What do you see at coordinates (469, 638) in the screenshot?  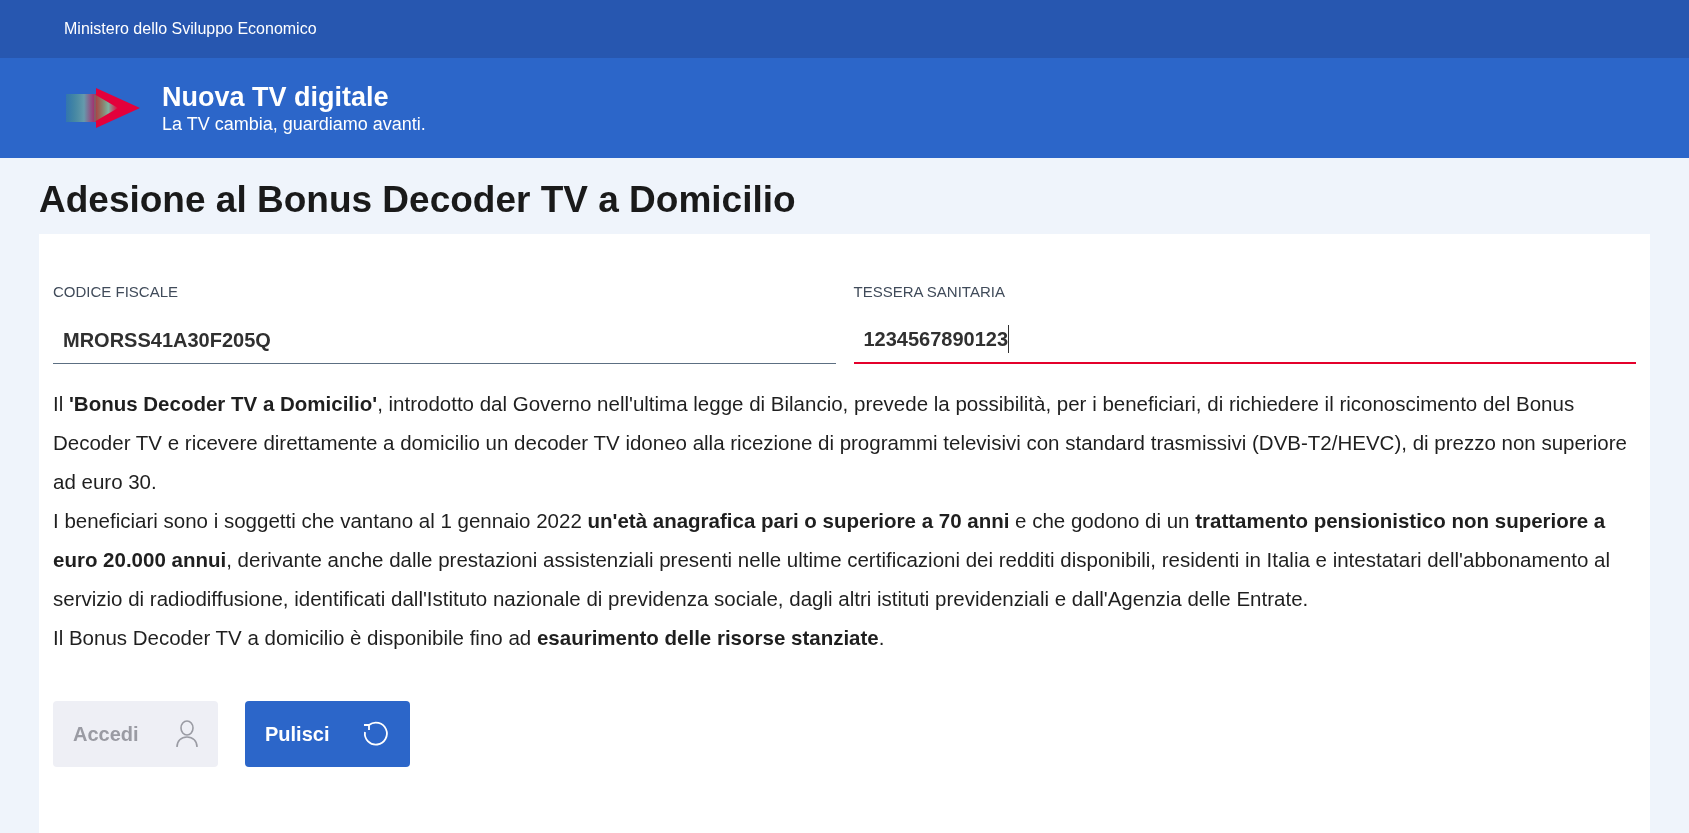 I see `description-paragraph: Il Bonus Decoder TV a domicilio è disponibile fino ad esaurimento delle risorse stanziate.` at bounding box center [469, 638].